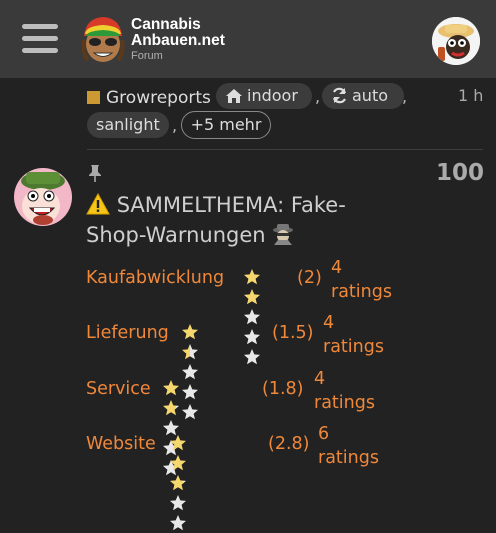 Image resolution: width=496 pixels, height=533 pixels. Describe the element at coordinates (289, 444) in the screenshot. I see `rating-score: (2.8)` at that location.